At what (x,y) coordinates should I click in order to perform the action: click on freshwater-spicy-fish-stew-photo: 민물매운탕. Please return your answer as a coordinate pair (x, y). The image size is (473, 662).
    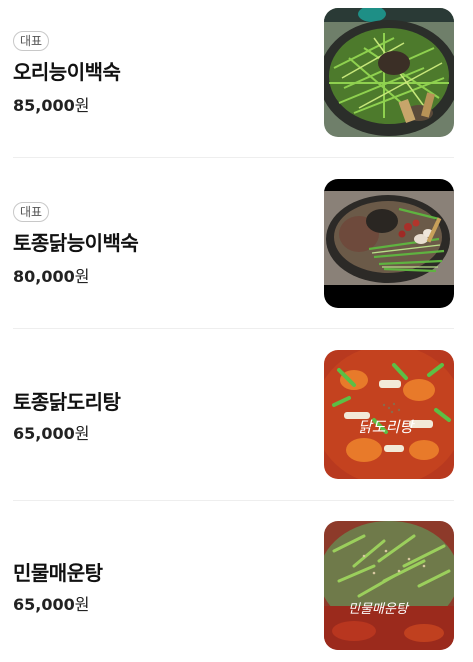
    Looking at the image, I should click on (389, 585).